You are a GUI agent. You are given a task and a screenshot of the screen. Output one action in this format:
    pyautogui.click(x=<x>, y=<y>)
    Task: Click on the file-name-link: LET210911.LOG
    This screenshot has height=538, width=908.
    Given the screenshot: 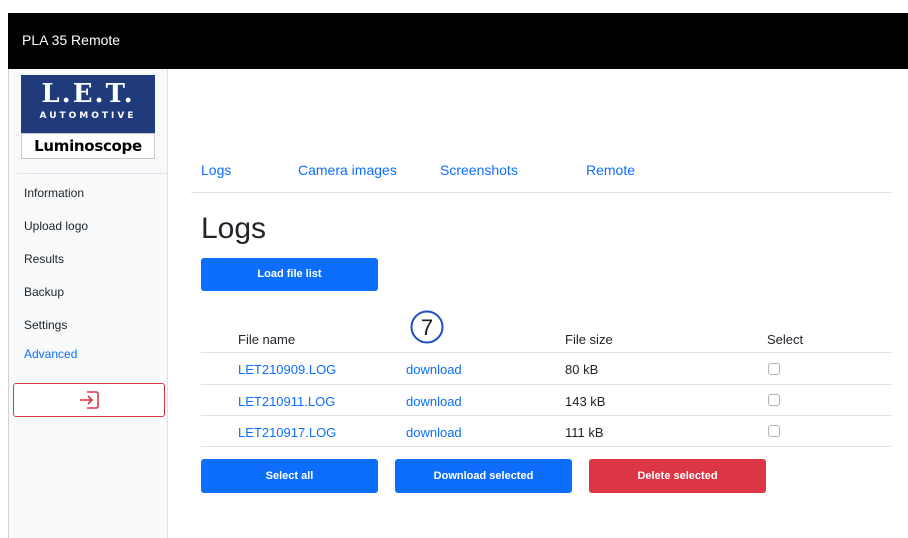 What is the action you would take?
    pyautogui.click(x=286, y=401)
    